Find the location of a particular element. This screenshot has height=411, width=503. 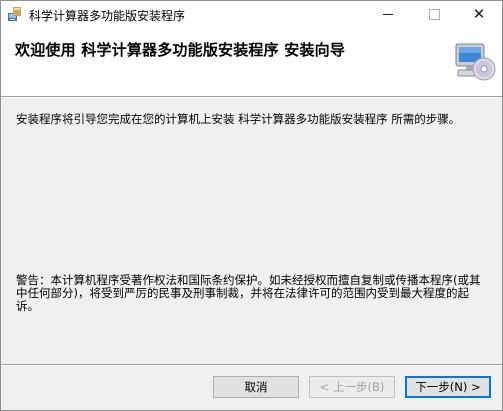

close-icon: ✕ is located at coordinates (479, 14).